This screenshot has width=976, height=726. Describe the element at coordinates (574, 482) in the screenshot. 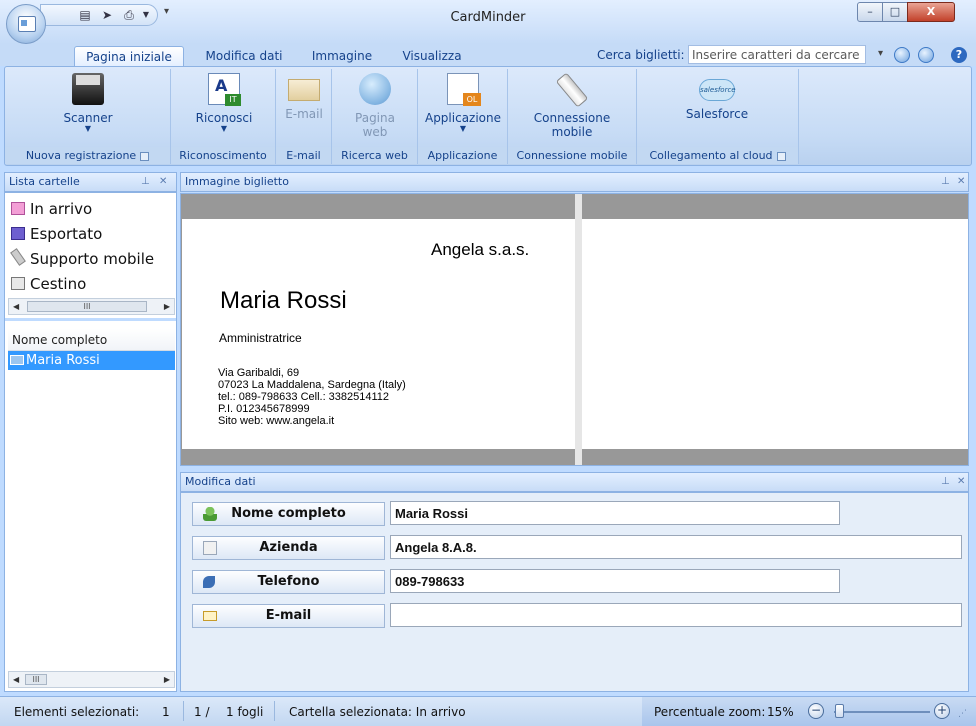

I see `edit-panel-header: Modifica dati ⊥ ✕` at that location.